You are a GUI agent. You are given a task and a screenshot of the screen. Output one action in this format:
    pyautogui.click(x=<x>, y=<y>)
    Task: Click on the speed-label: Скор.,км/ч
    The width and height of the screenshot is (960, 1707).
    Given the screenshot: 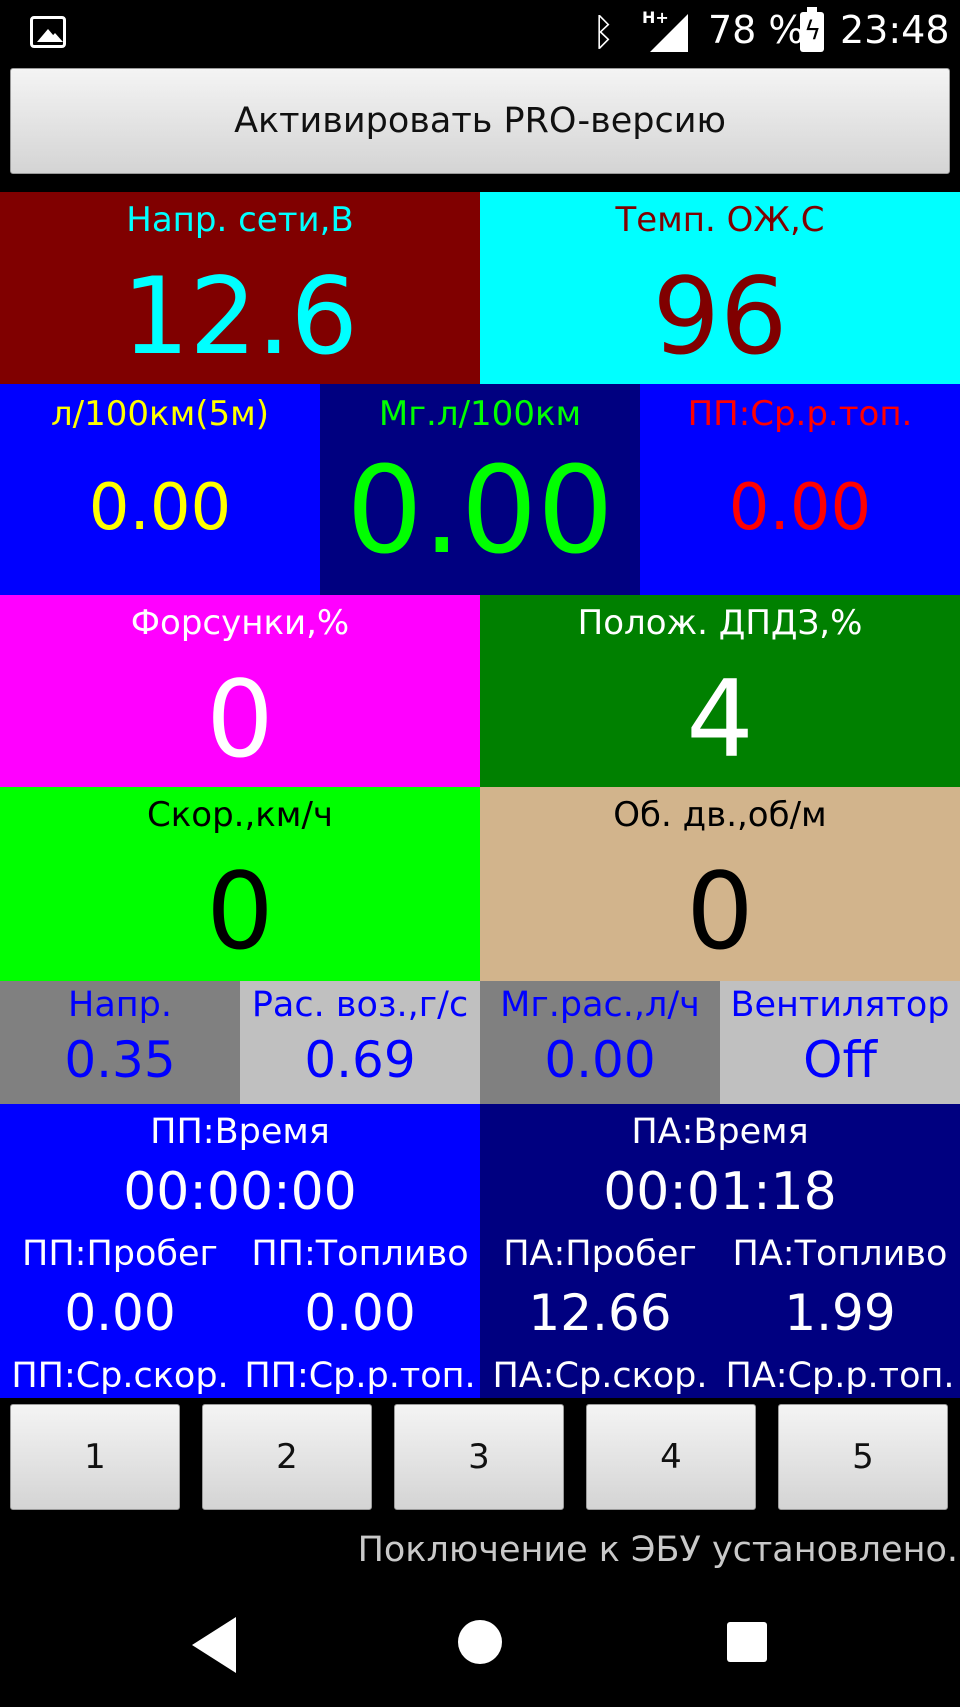 What is the action you would take?
    pyautogui.click(x=239, y=815)
    